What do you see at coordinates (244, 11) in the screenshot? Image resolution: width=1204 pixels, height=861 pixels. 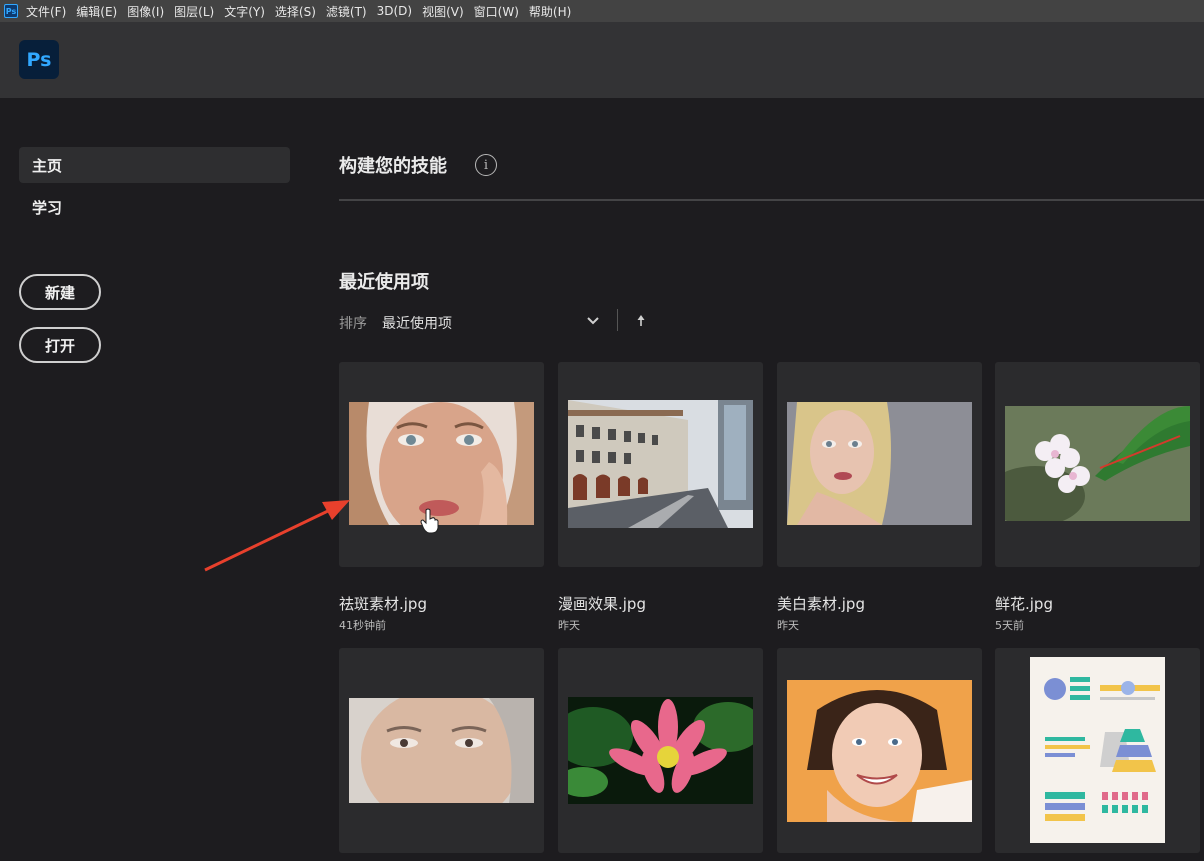 I see `menu-type: 文字(Y)` at bounding box center [244, 11].